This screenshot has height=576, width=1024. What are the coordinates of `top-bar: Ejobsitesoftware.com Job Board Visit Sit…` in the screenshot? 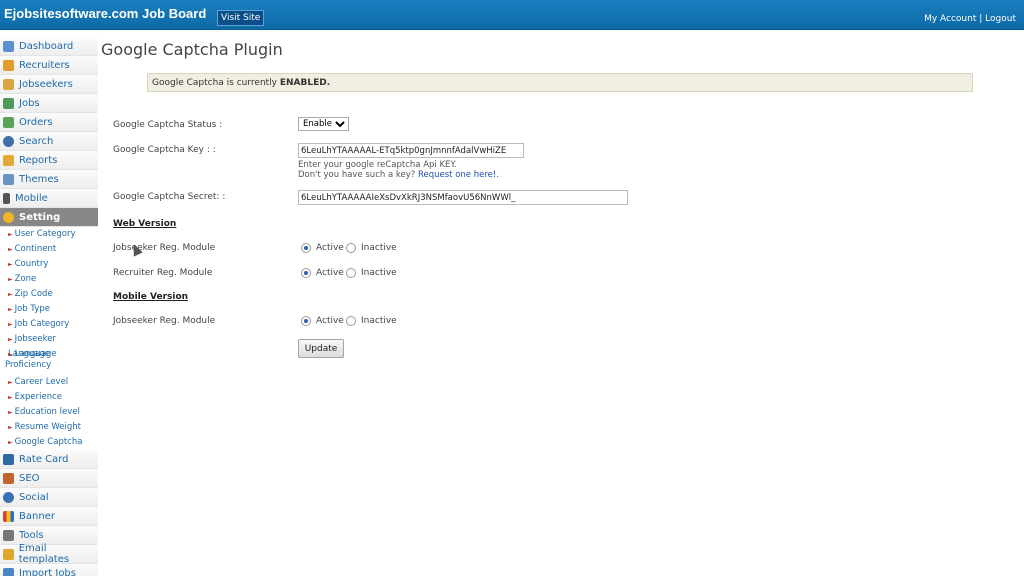 It's located at (512, 15).